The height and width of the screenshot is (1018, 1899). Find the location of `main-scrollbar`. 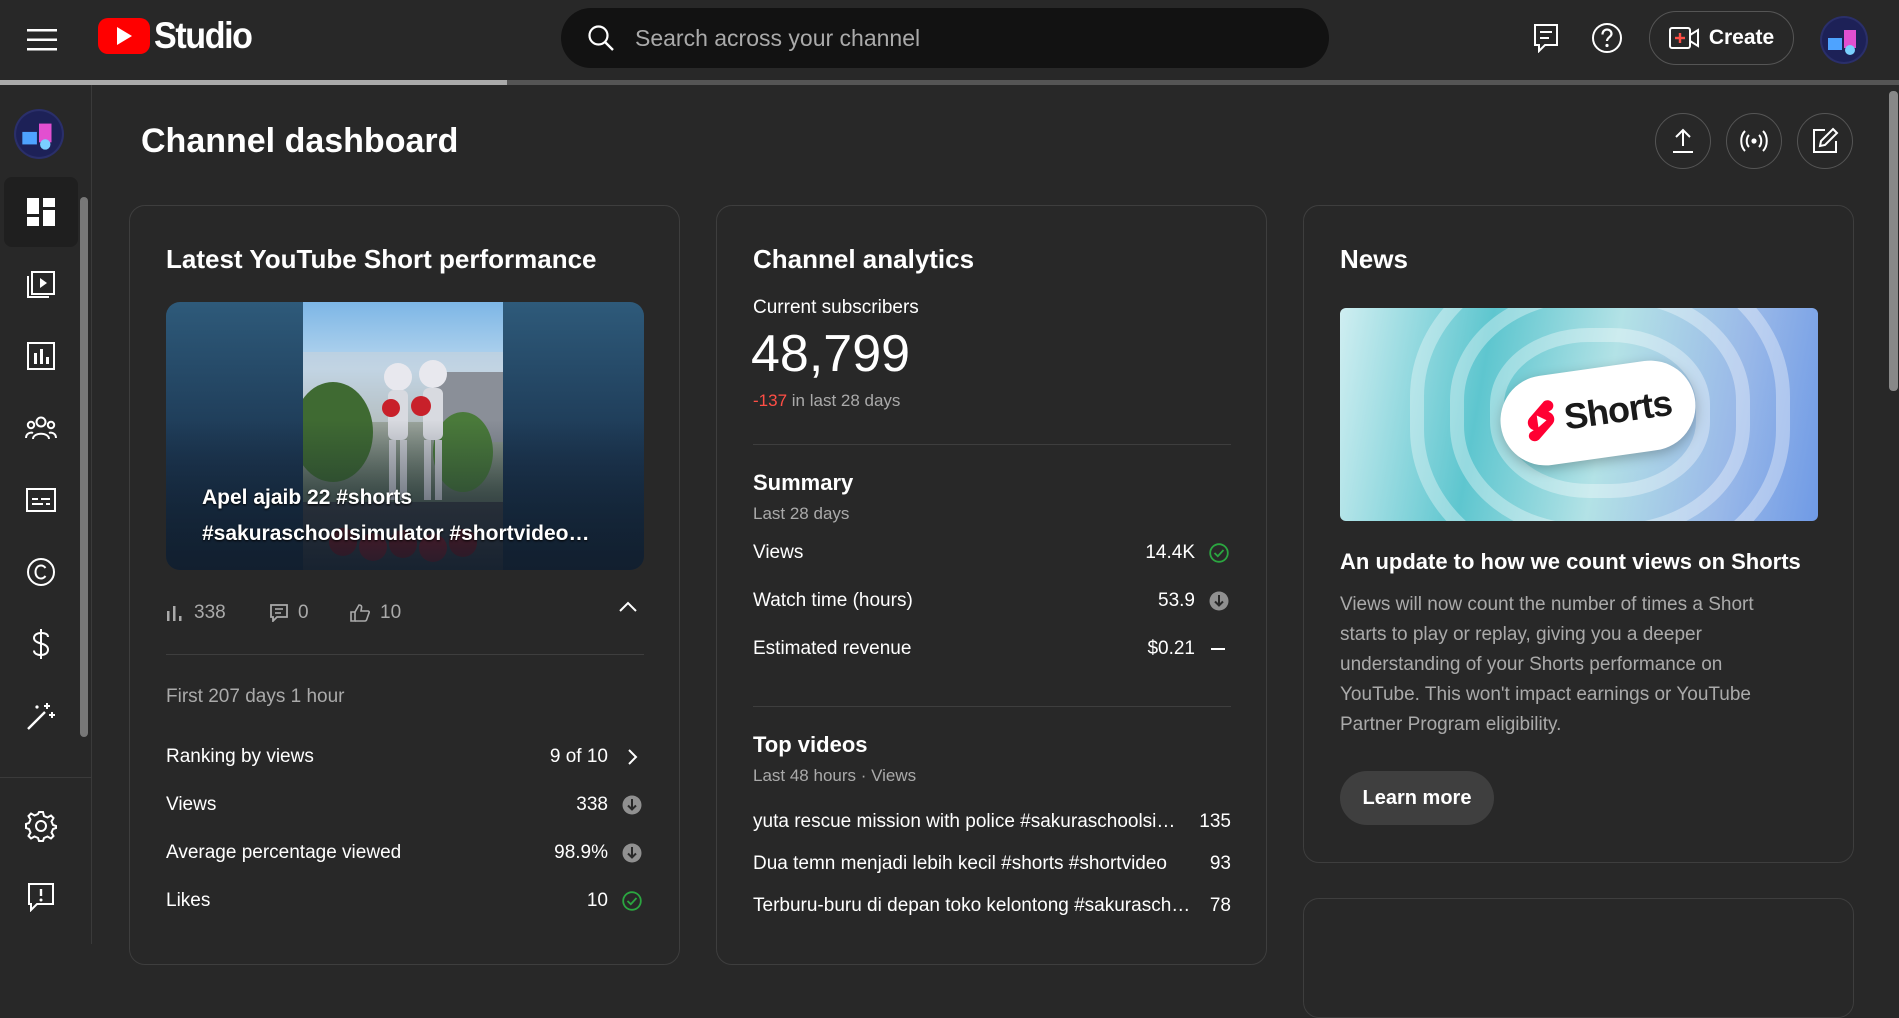

main-scrollbar is located at coordinates (1893, 514).